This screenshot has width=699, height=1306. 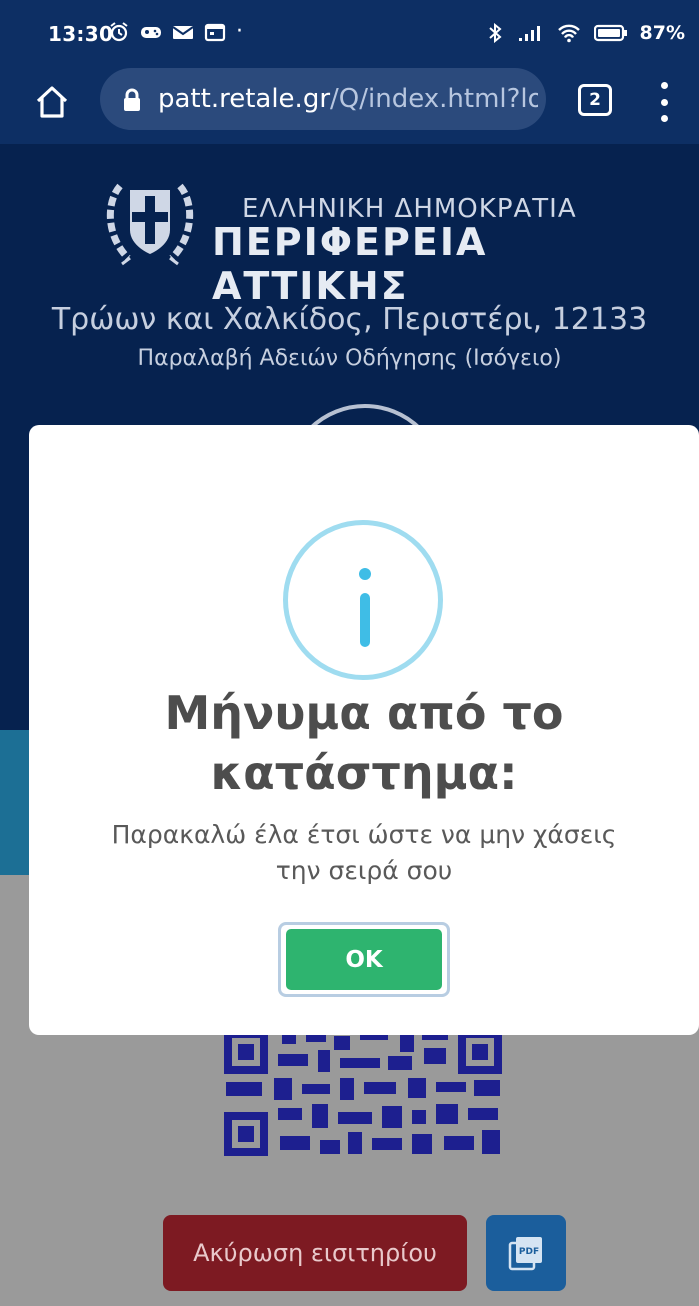 What do you see at coordinates (365, 574) in the screenshot?
I see `info-icon-dot` at bounding box center [365, 574].